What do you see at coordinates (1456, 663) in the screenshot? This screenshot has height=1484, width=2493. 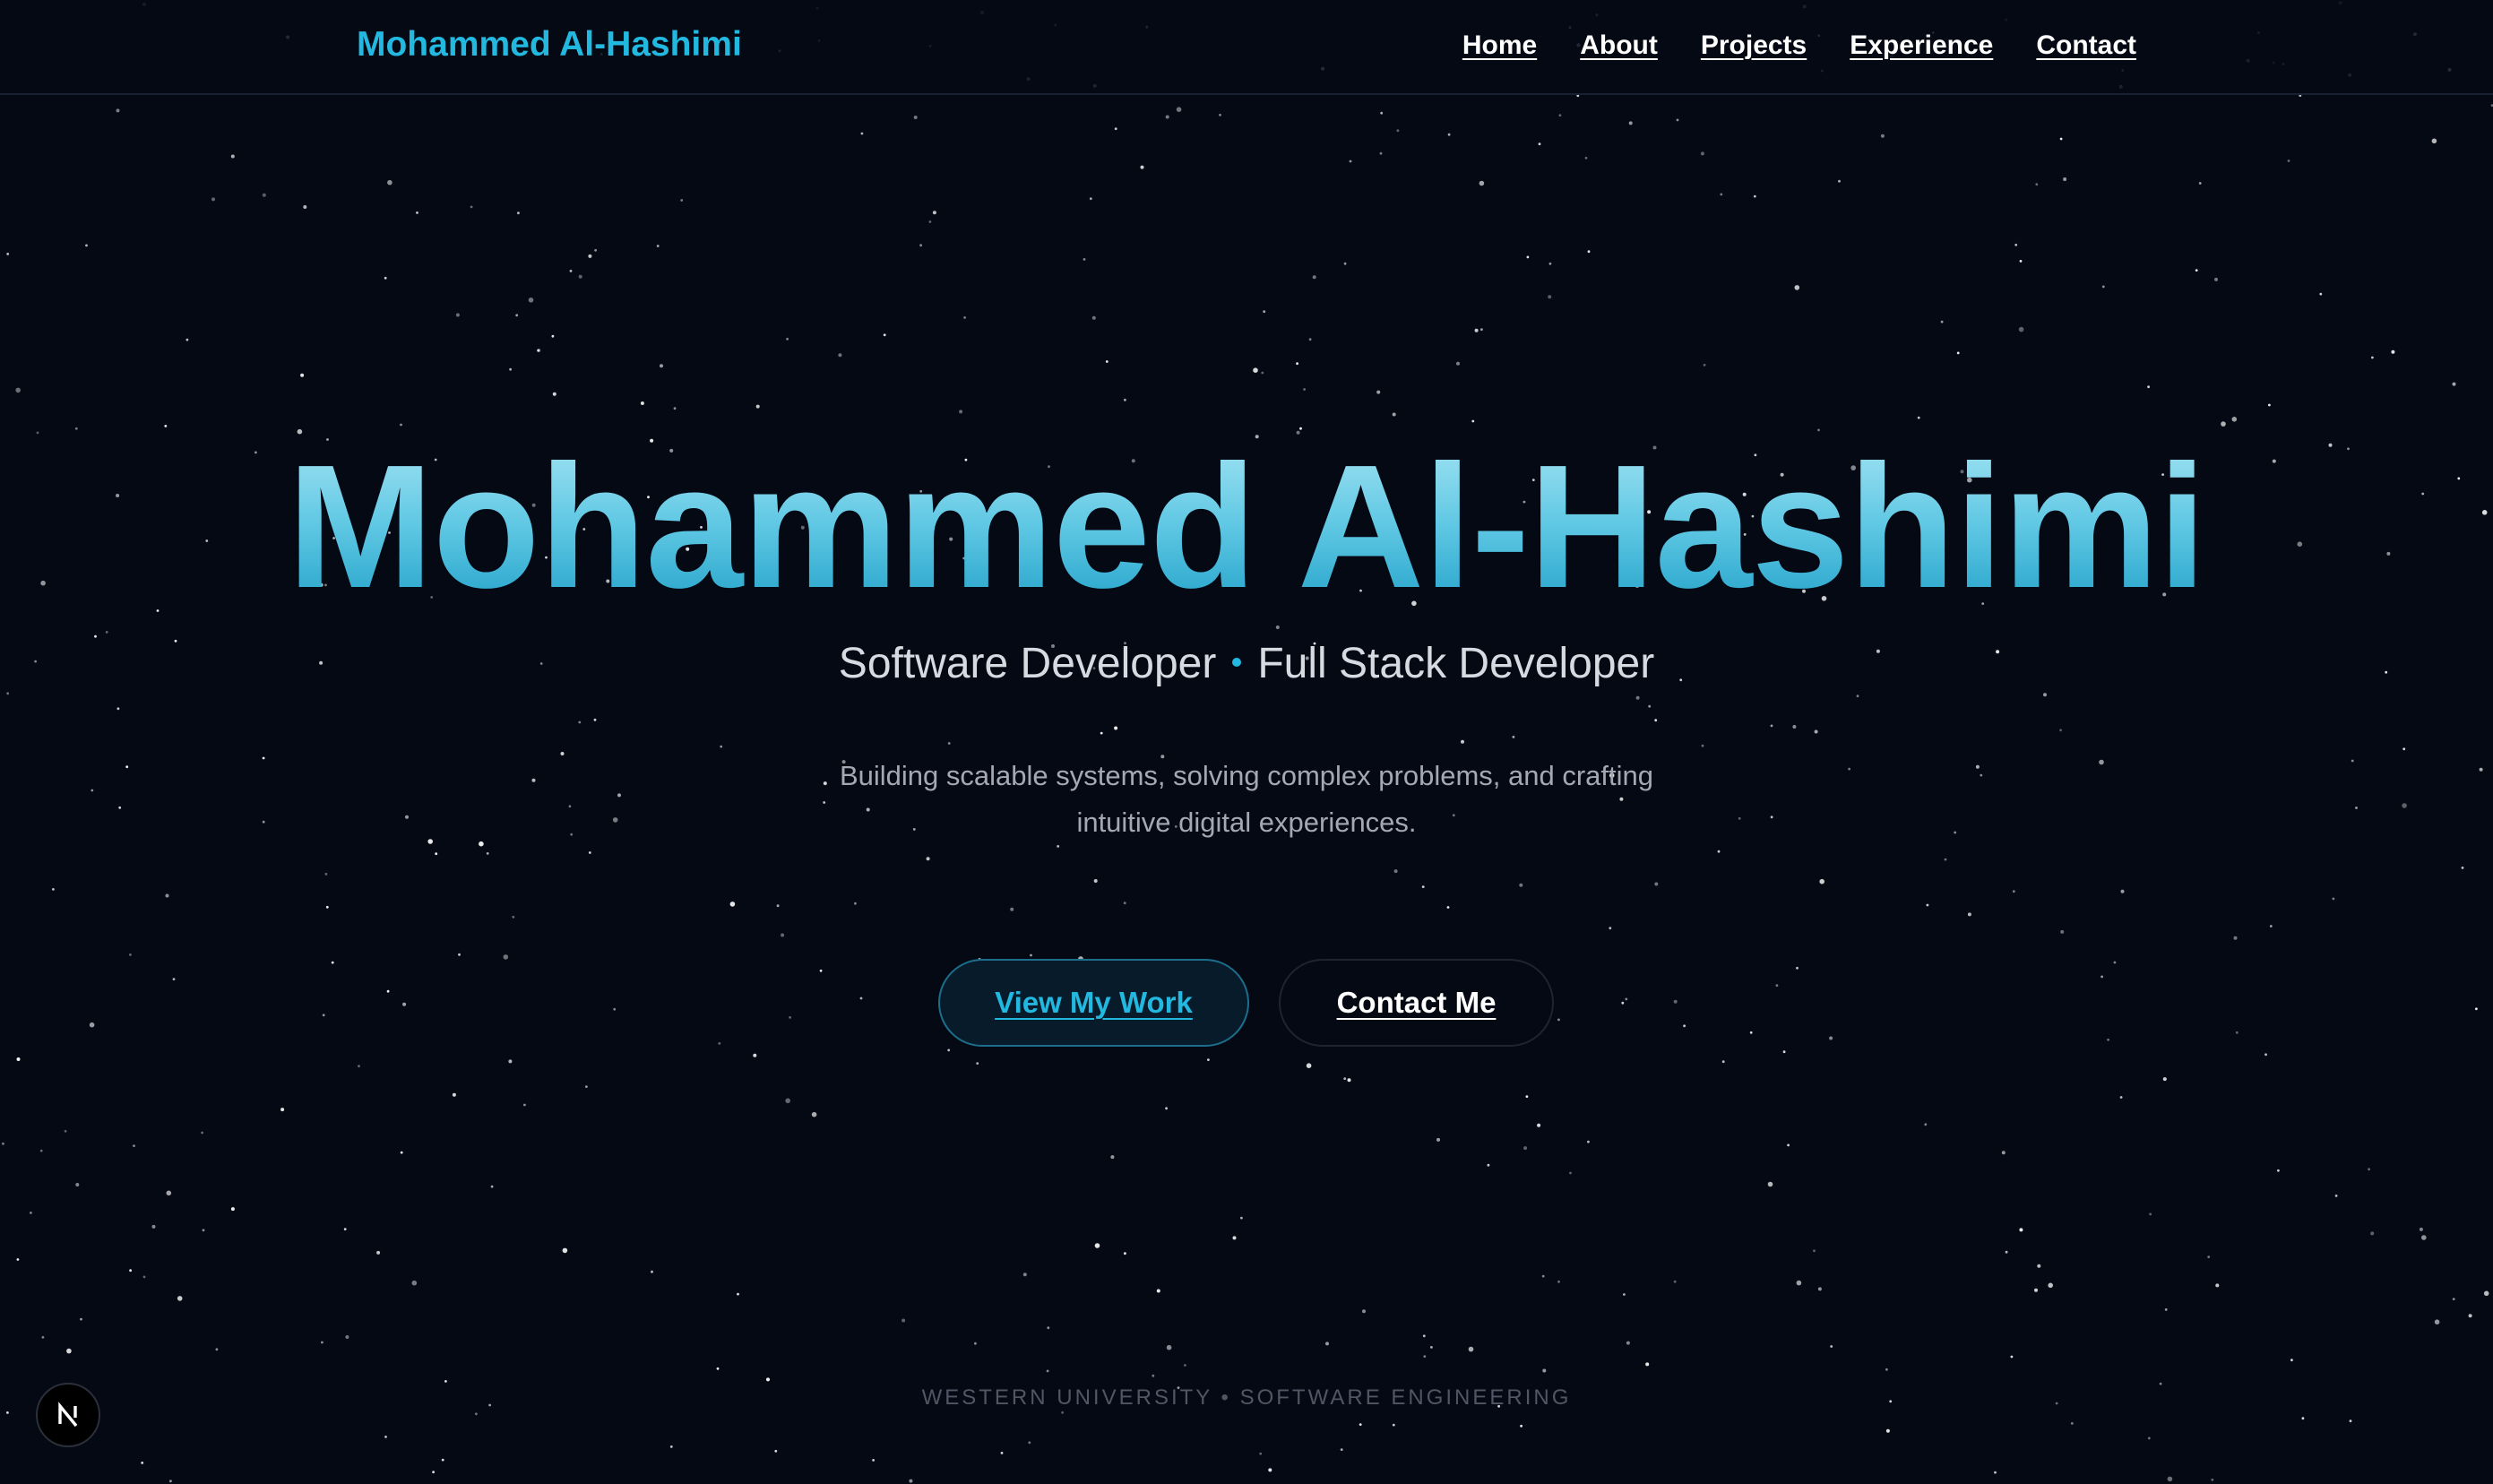 I see `role-secondary: Full Stack Developer` at bounding box center [1456, 663].